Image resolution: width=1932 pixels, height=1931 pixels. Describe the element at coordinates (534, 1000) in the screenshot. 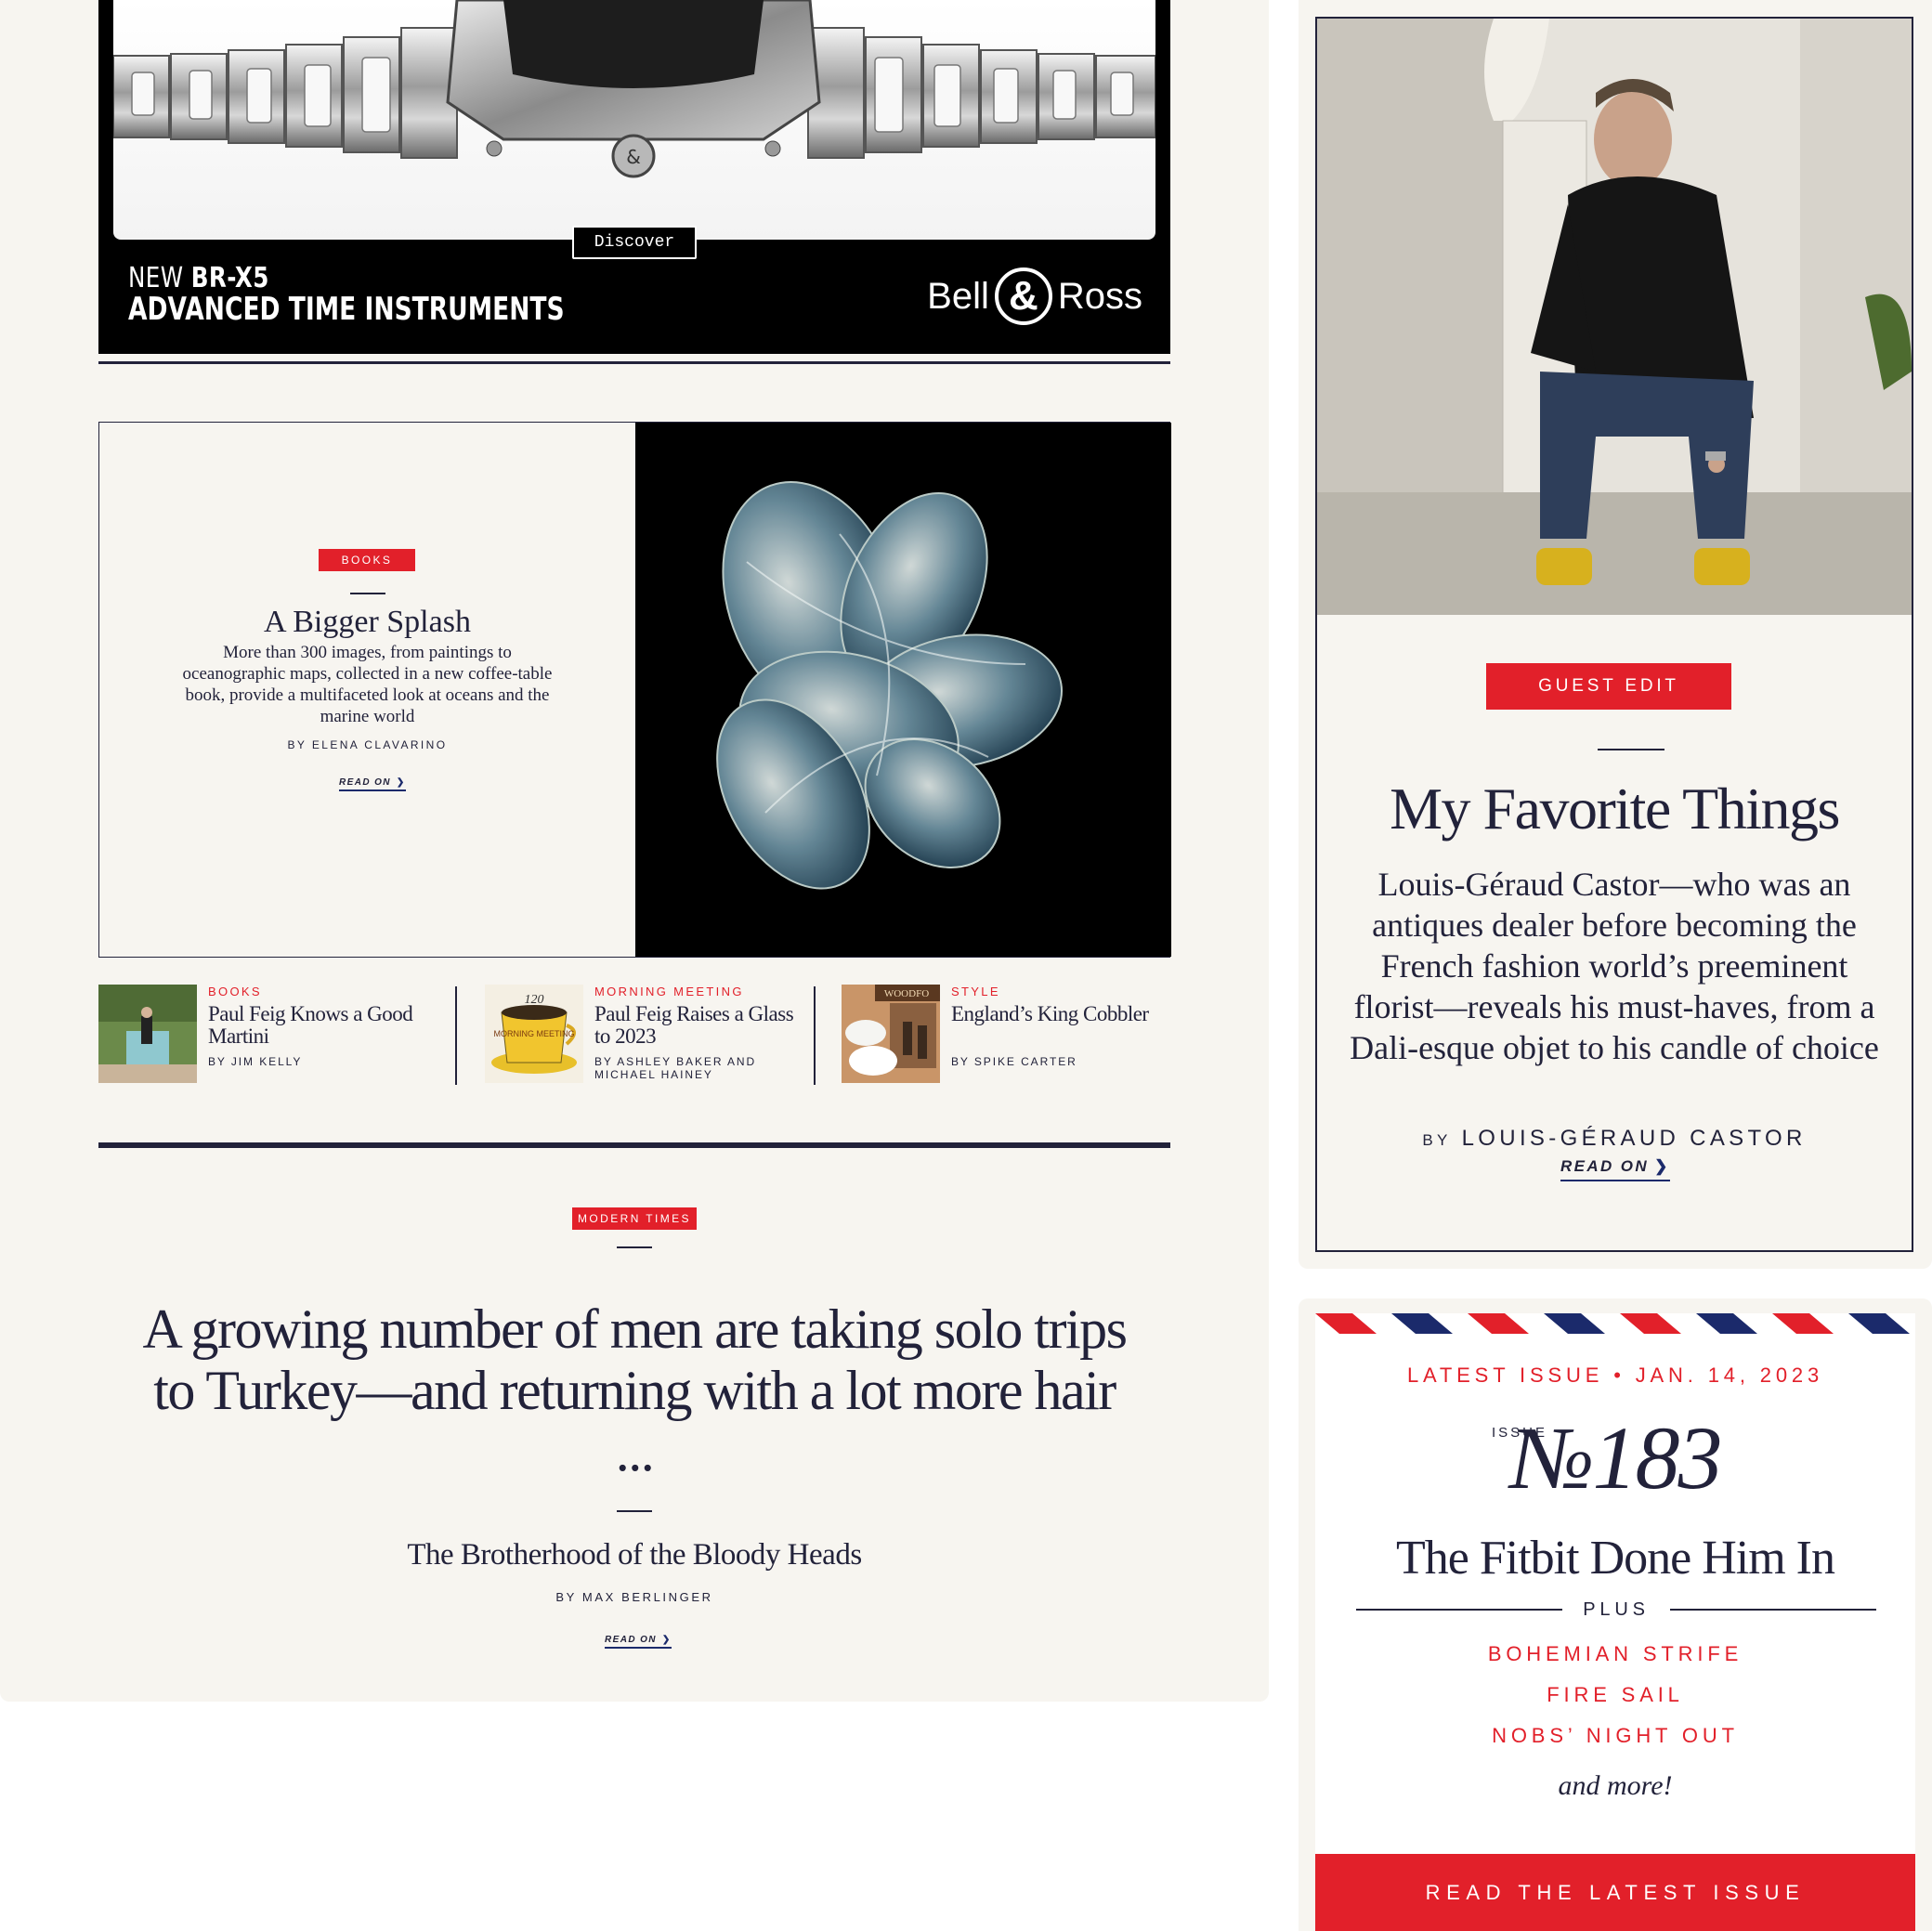

I see `svg-text: 120` at that location.